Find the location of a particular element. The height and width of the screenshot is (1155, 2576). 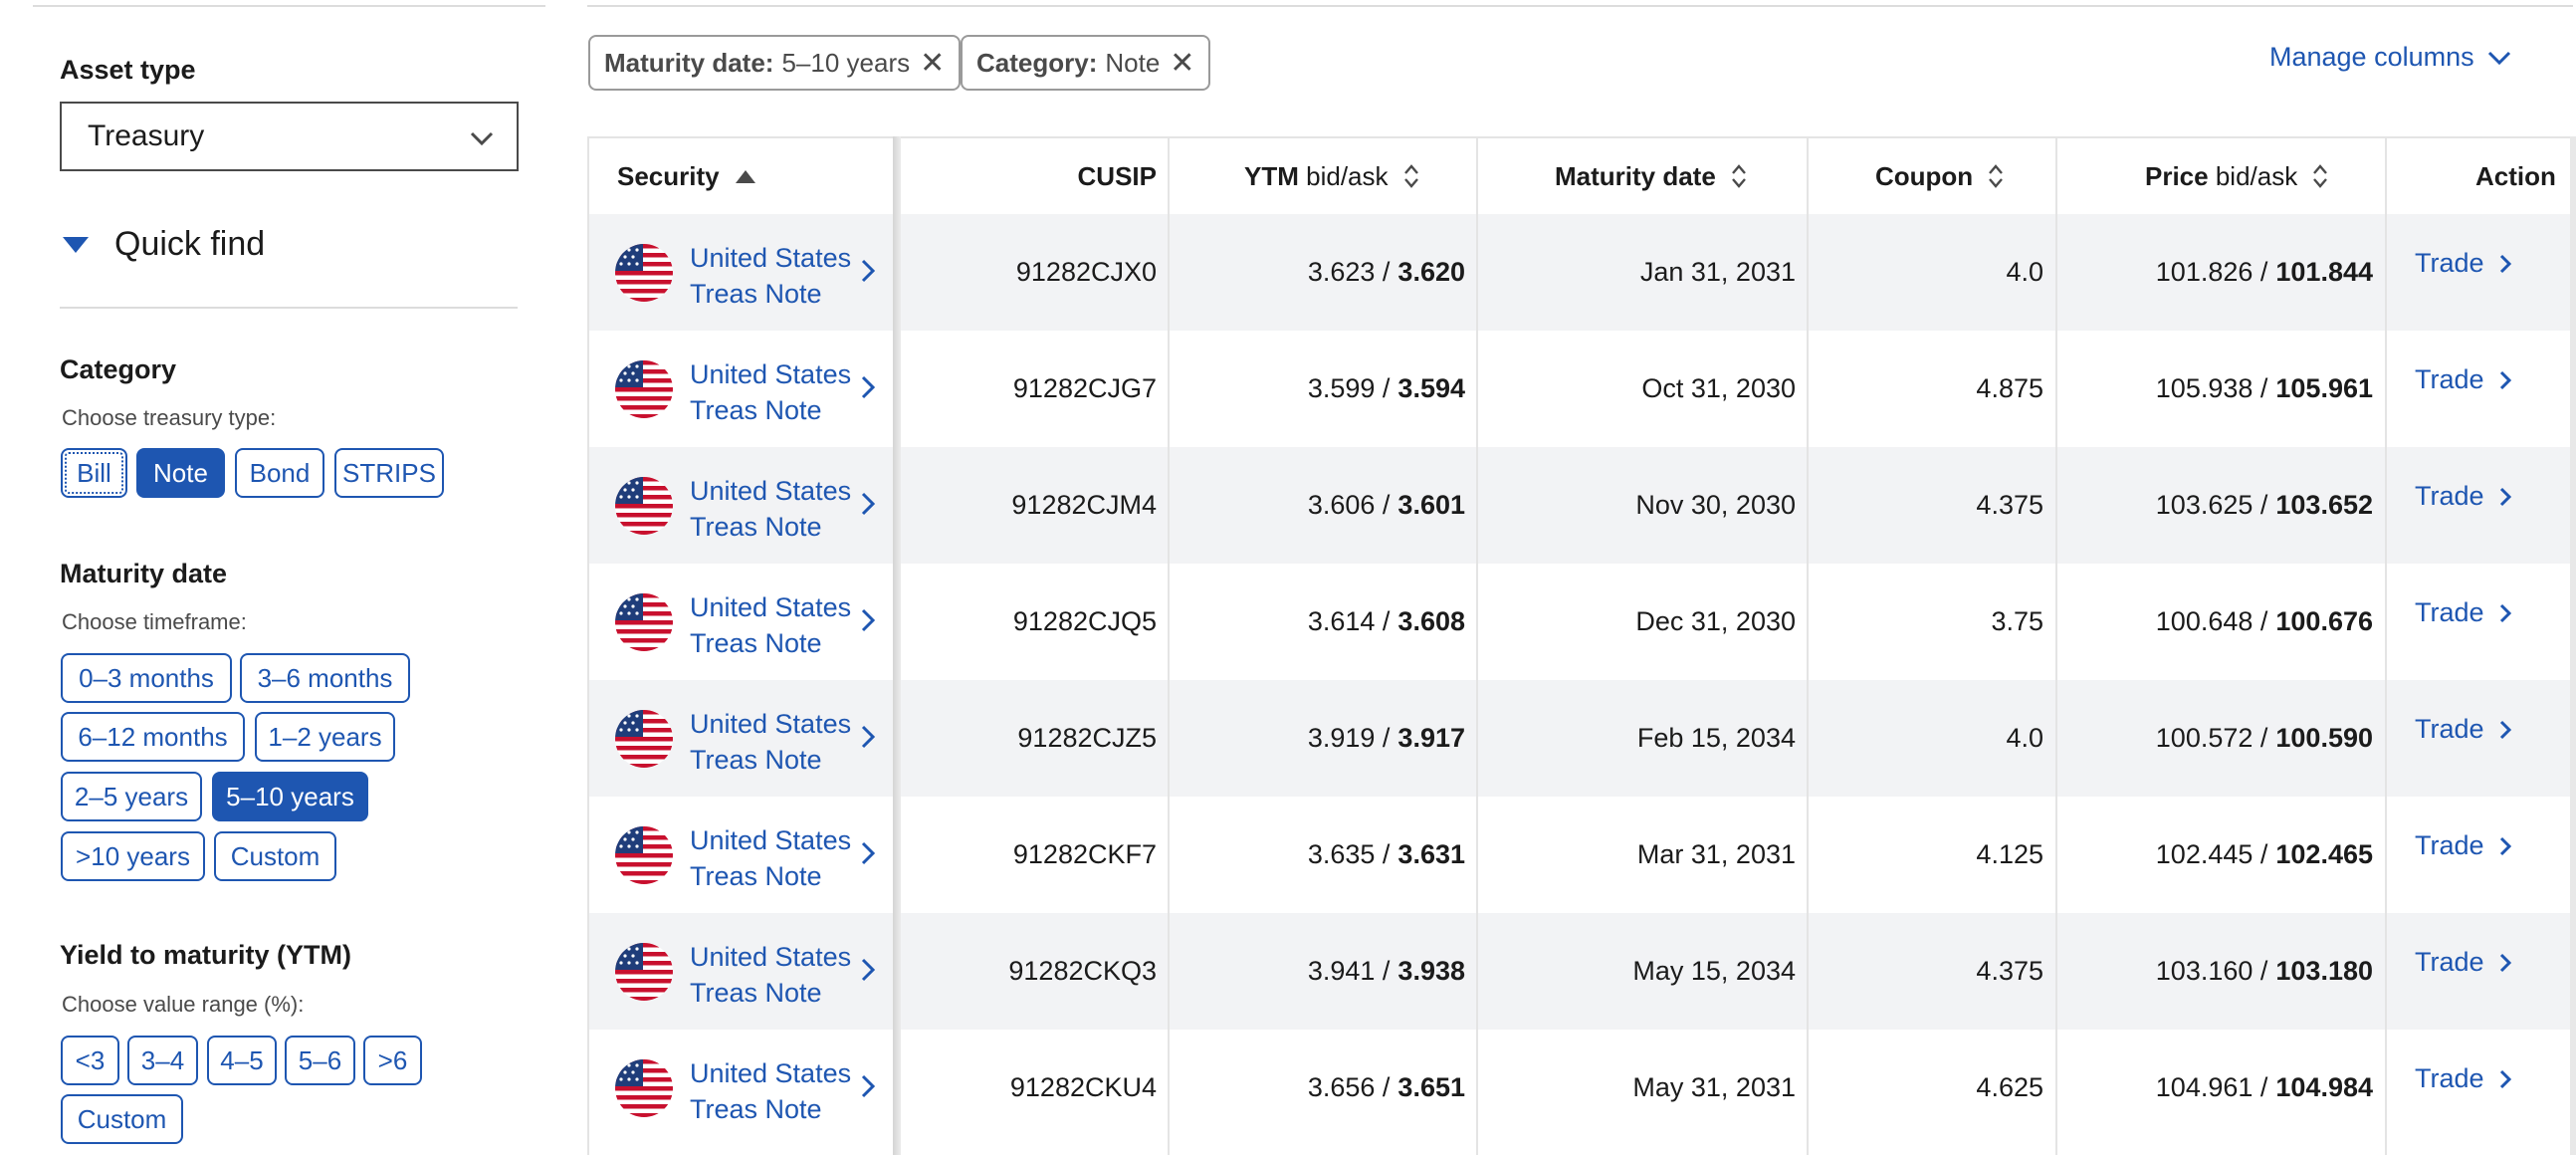

security-name-line1: United States is located at coordinates (771, 957).